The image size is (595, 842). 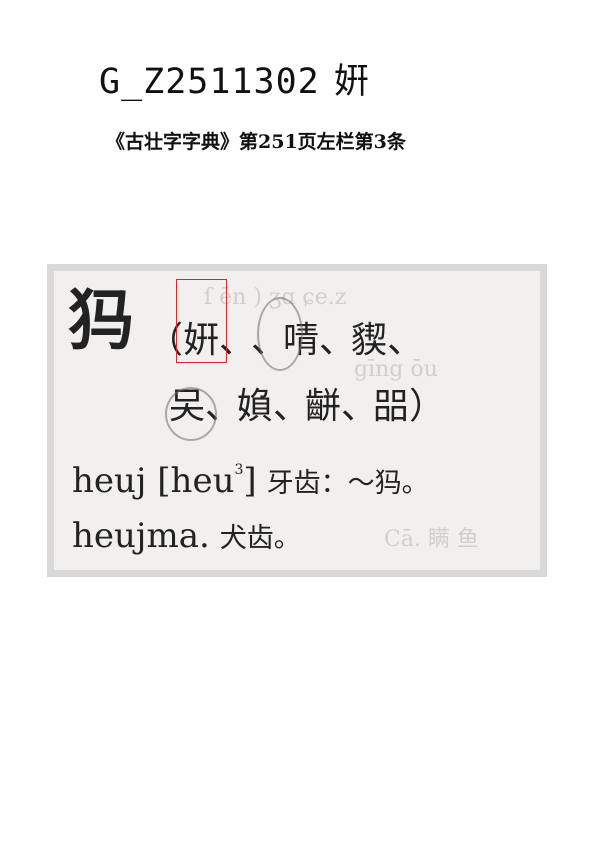 I want to click on romanization: heuj, so click(x=109, y=481).